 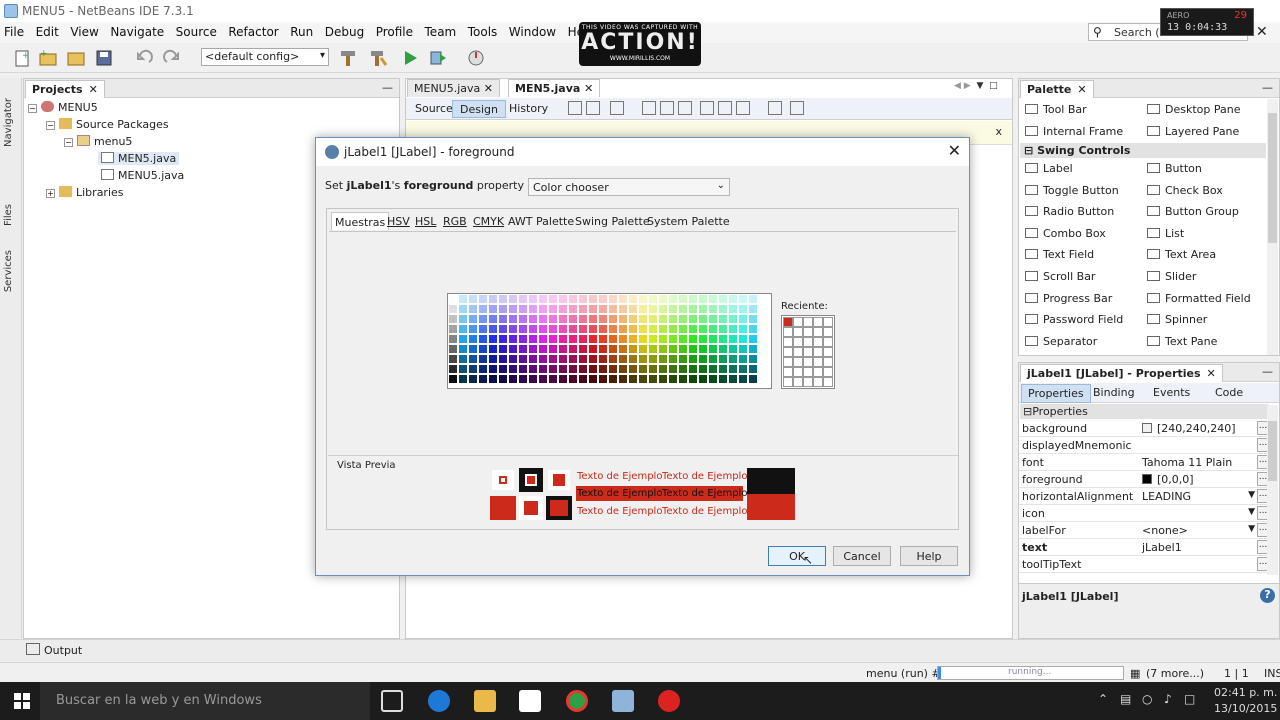 What do you see at coordinates (1272, 227) in the screenshot?
I see `palette-scrollbar` at bounding box center [1272, 227].